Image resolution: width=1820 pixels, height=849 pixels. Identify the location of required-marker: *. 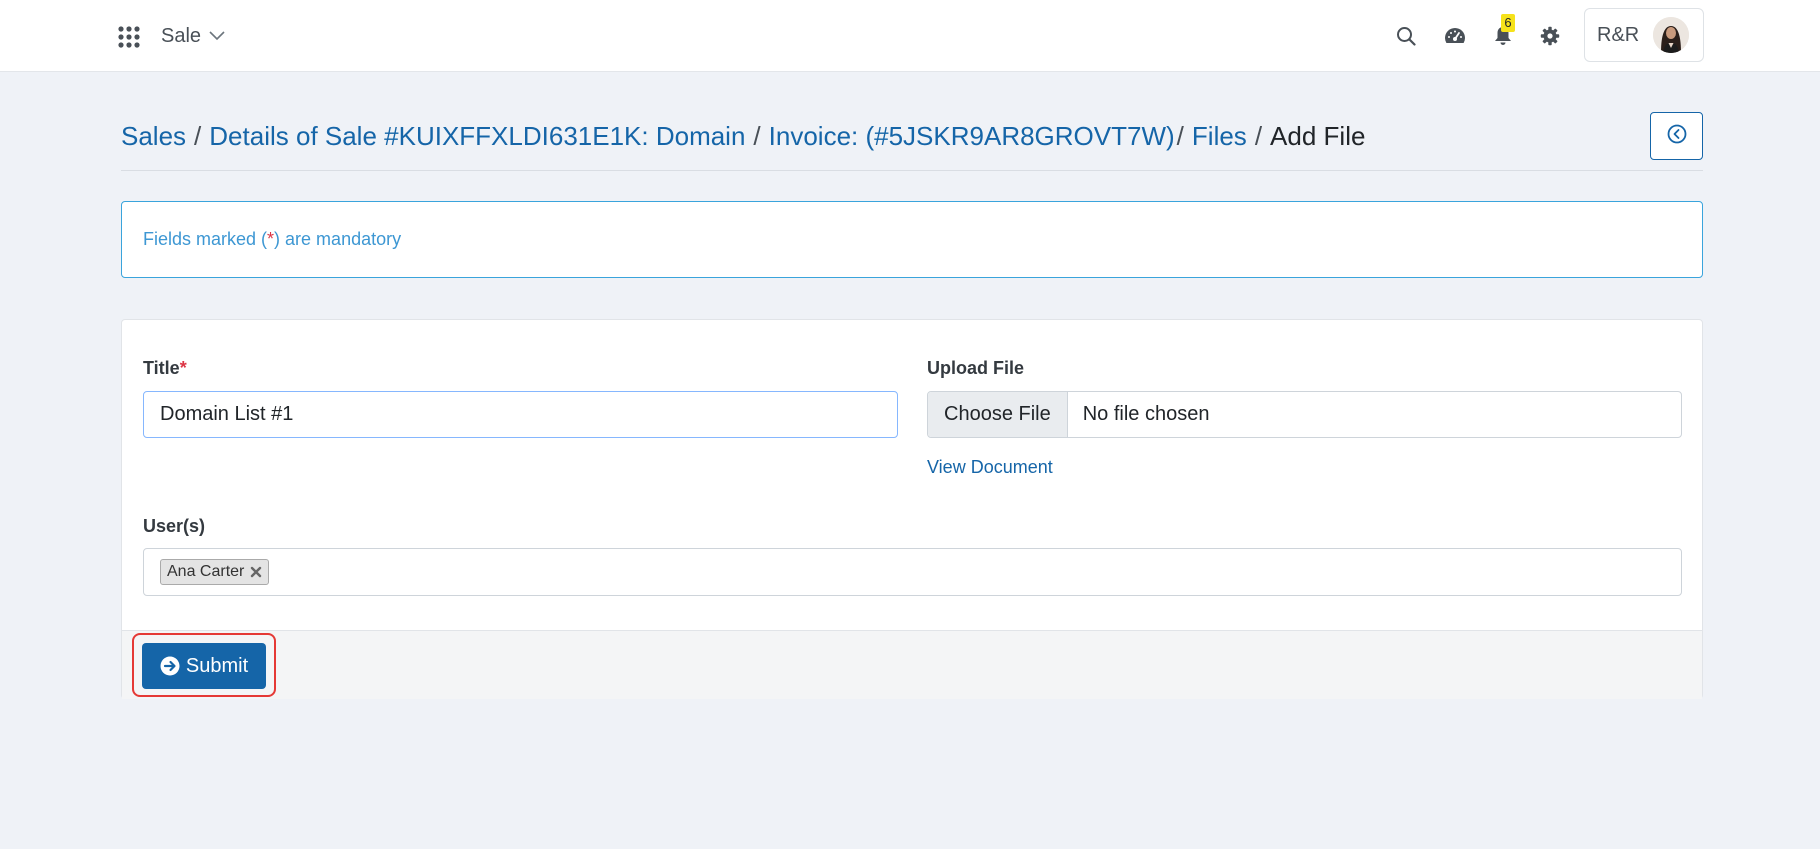
(183, 368).